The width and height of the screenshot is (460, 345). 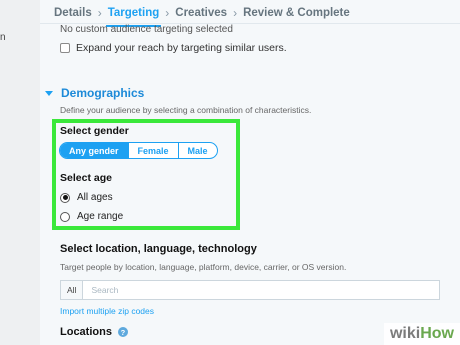 I want to click on watermark-part1: wiki, so click(x=405, y=333).